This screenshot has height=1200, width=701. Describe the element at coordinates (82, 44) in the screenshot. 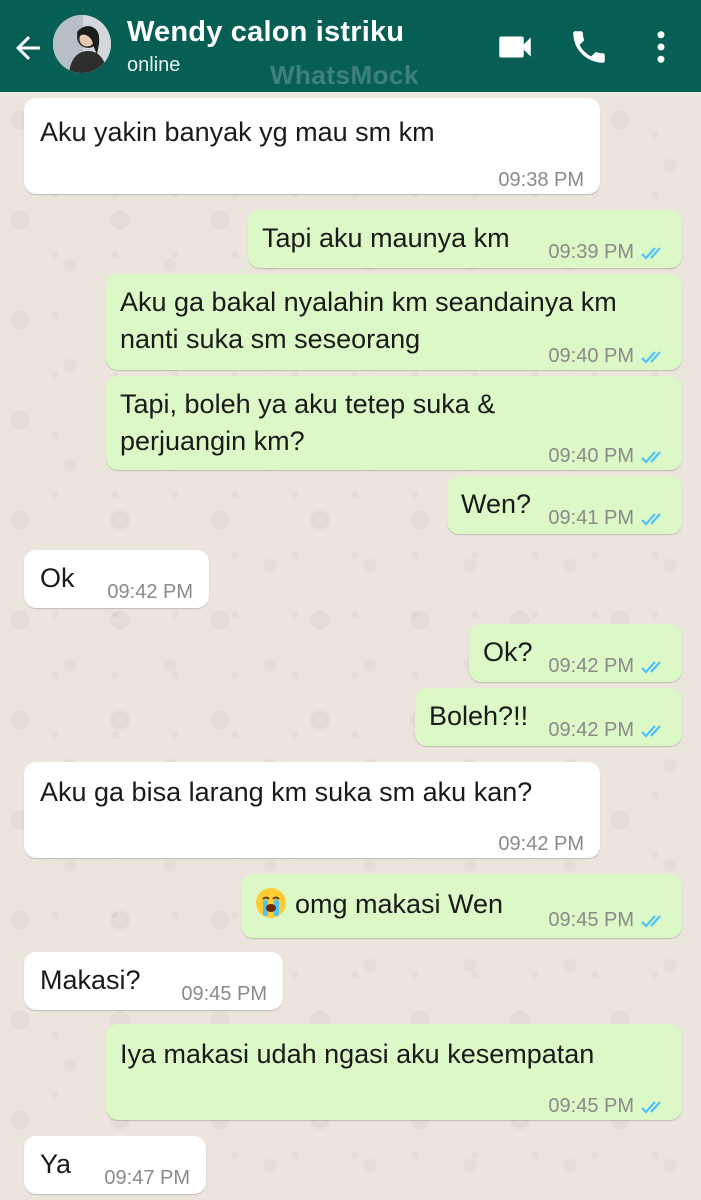

I see `avatar` at that location.